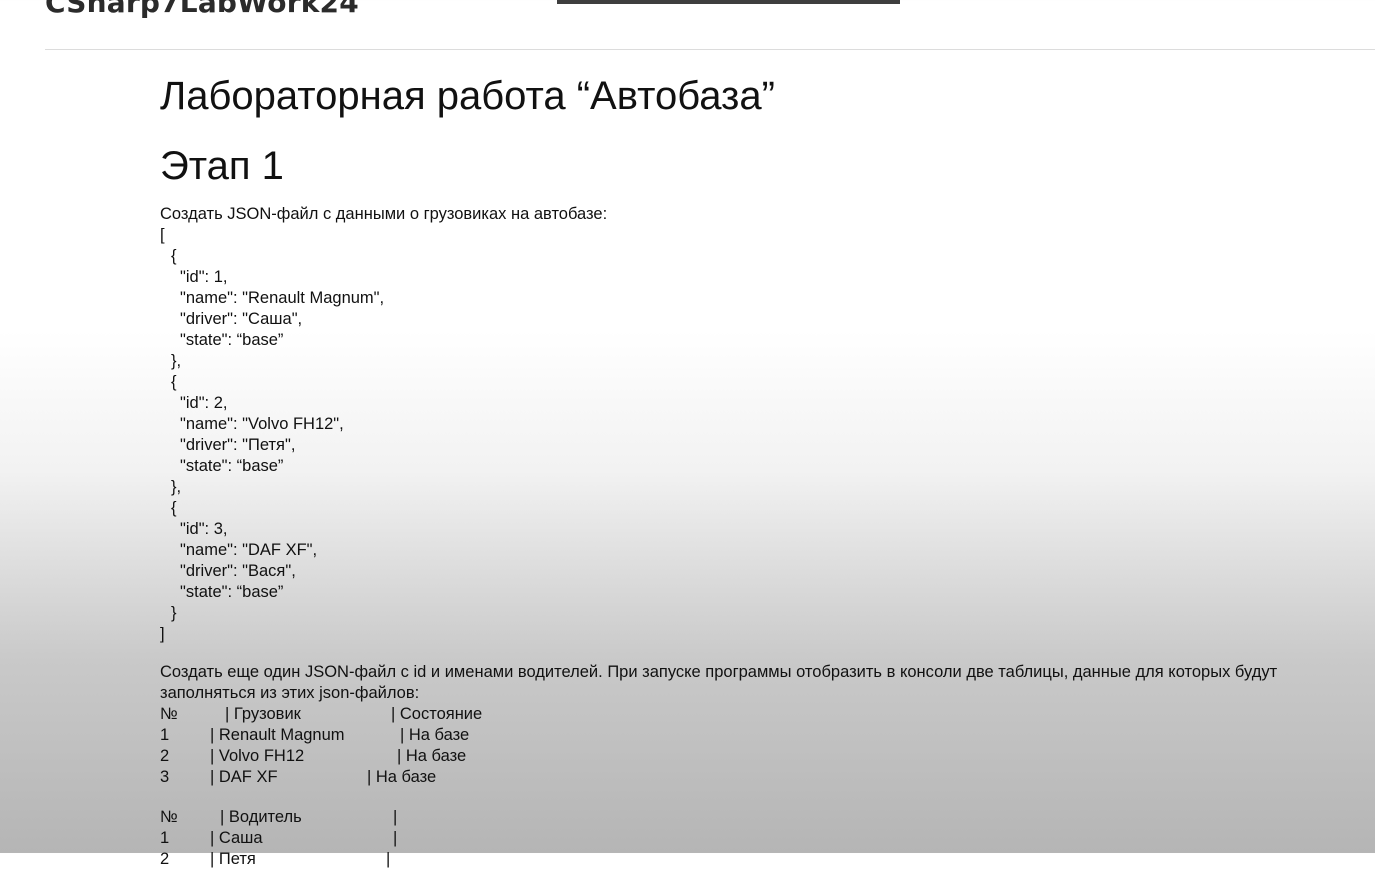  Describe the element at coordinates (202, 9) in the screenshot. I see `app-title: CSharp7LabWork24` at that location.